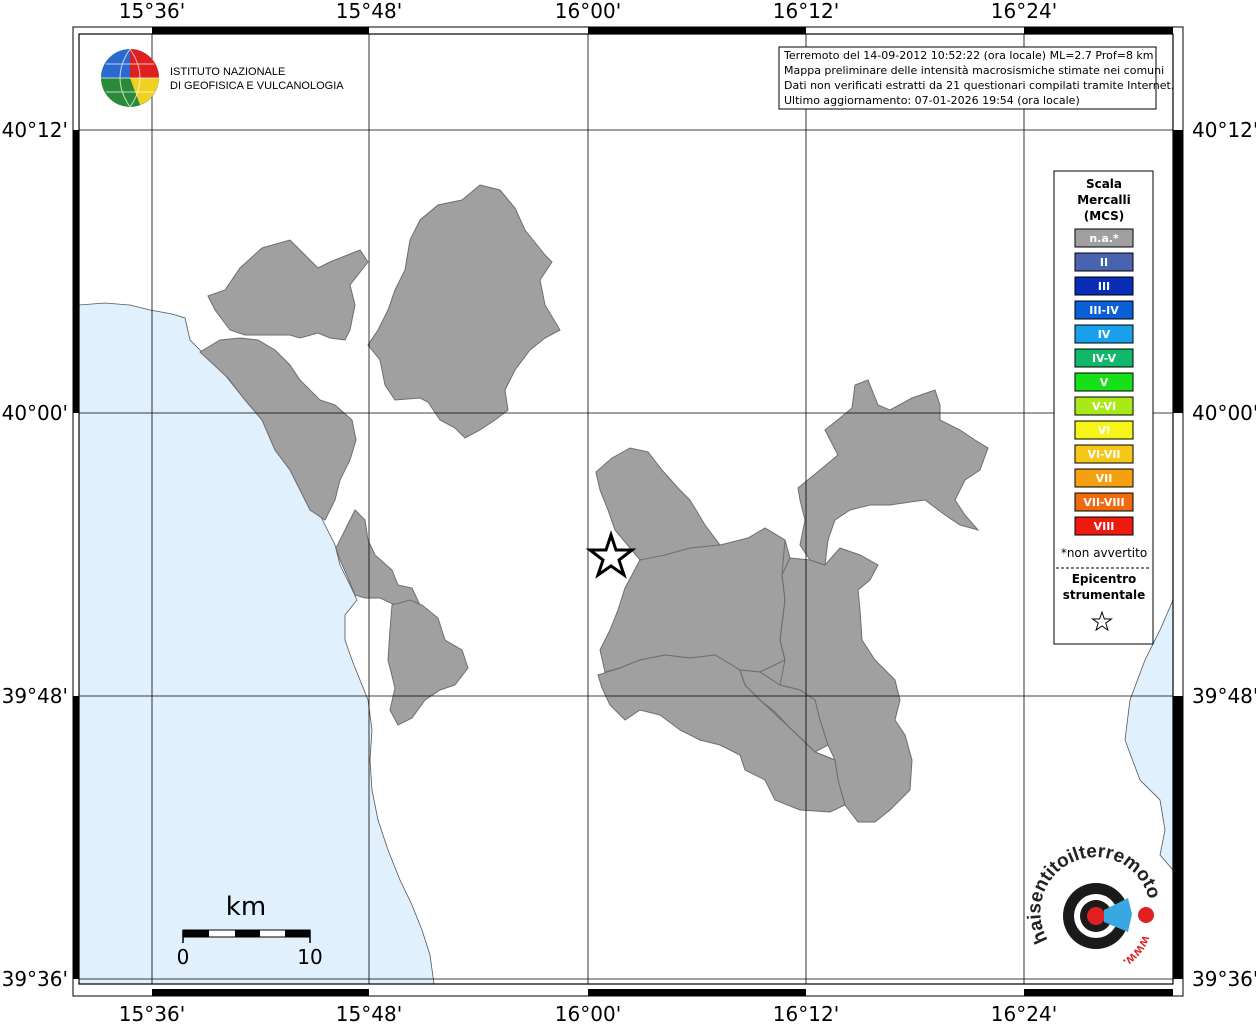 The height and width of the screenshot is (1024, 1256). I want to click on right-latitude-label: 40°00', so click(1224, 413).